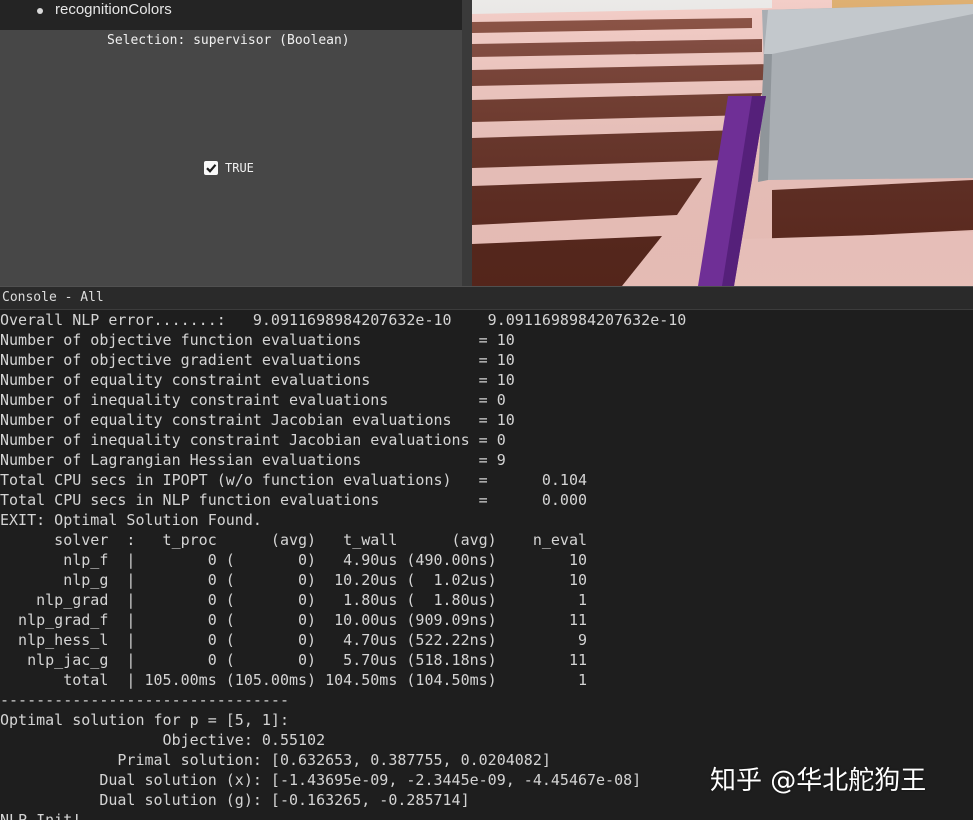 The height and width of the screenshot is (820, 973). What do you see at coordinates (467, 143) in the screenshot?
I see `panel-splitter` at bounding box center [467, 143].